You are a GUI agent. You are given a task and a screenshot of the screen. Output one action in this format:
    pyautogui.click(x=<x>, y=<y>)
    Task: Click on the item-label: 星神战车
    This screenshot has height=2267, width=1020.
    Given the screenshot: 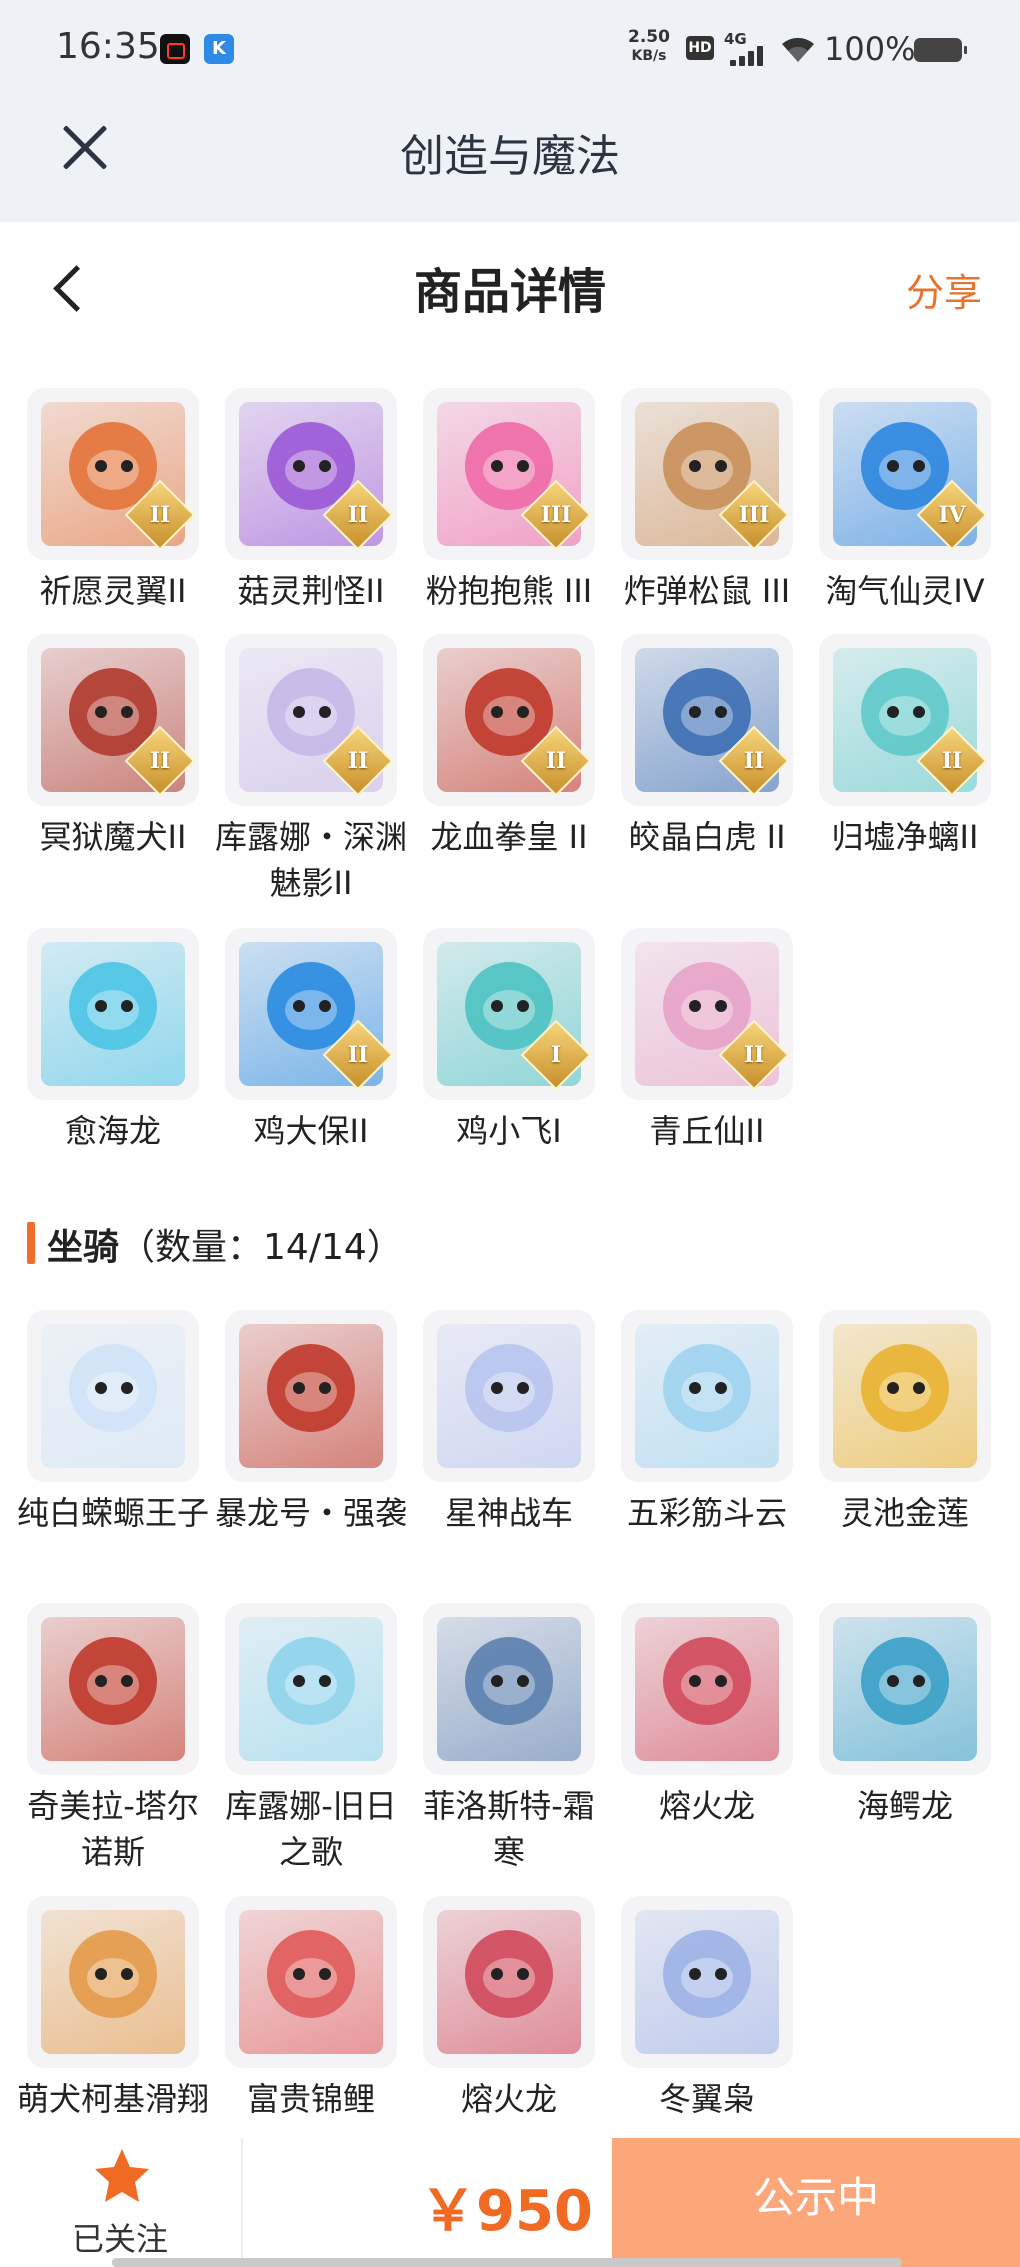 What is the action you would take?
    pyautogui.click(x=508, y=1513)
    